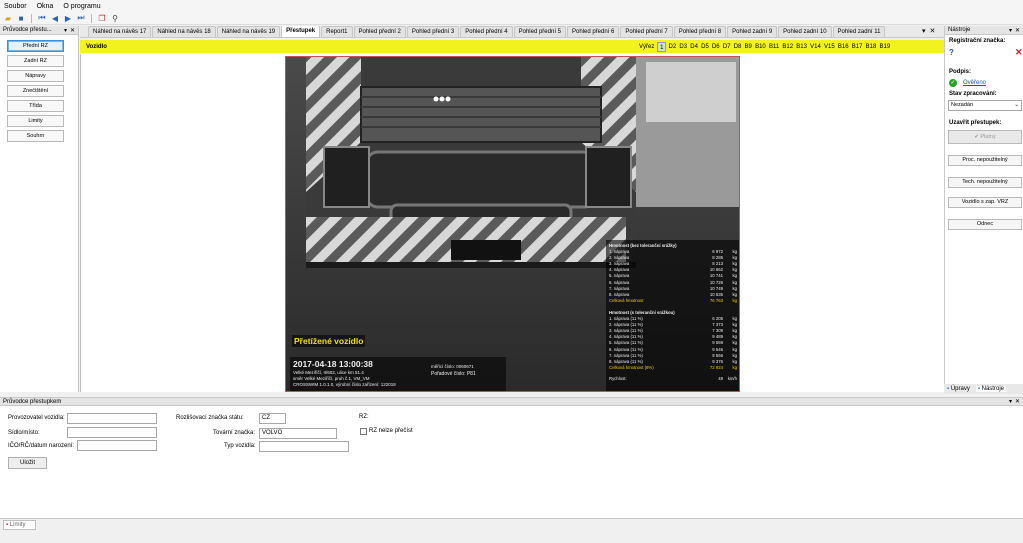 The height and width of the screenshot is (543, 1023). Describe the element at coordinates (35, 76) in the screenshot. I see `wizard-axles-button: Nápravy` at that location.